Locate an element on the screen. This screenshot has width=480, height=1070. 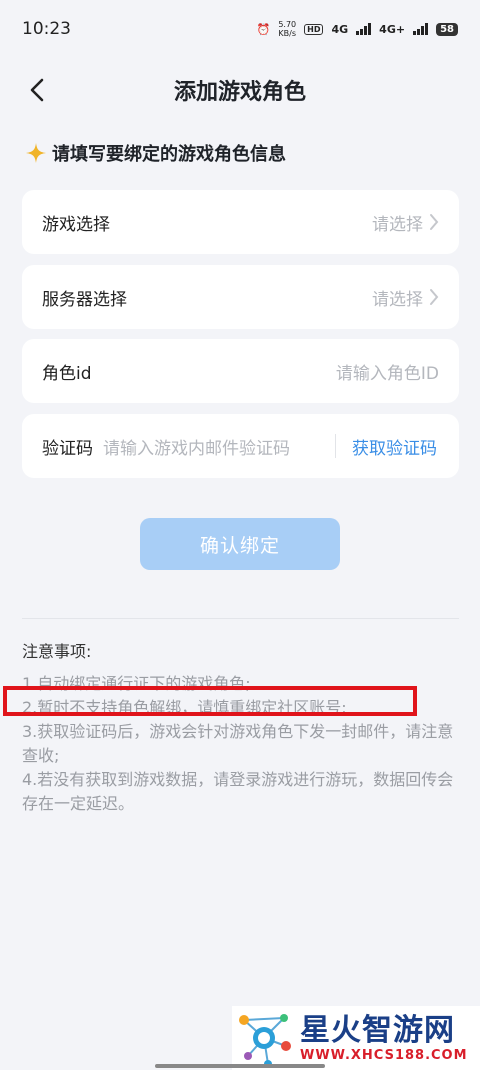
game-select-value: 请选择 is located at coordinates (405, 222).